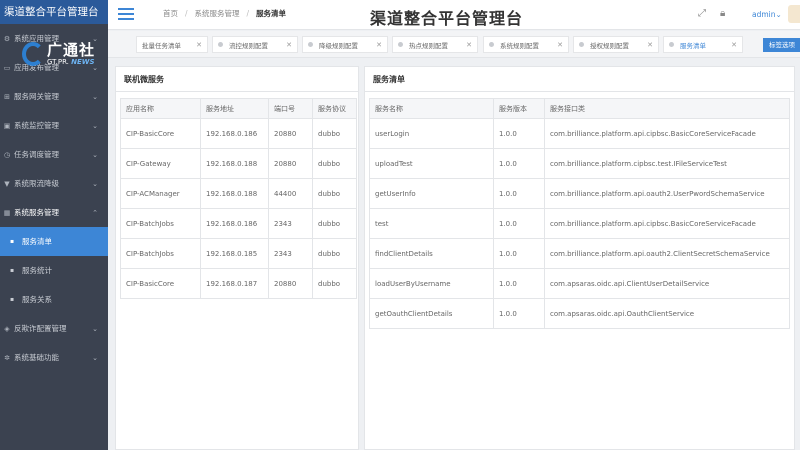  What do you see at coordinates (217, 13) in the screenshot?
I see `breadcrumb-section: 系统服务管理` at bounding box center [217, 13].